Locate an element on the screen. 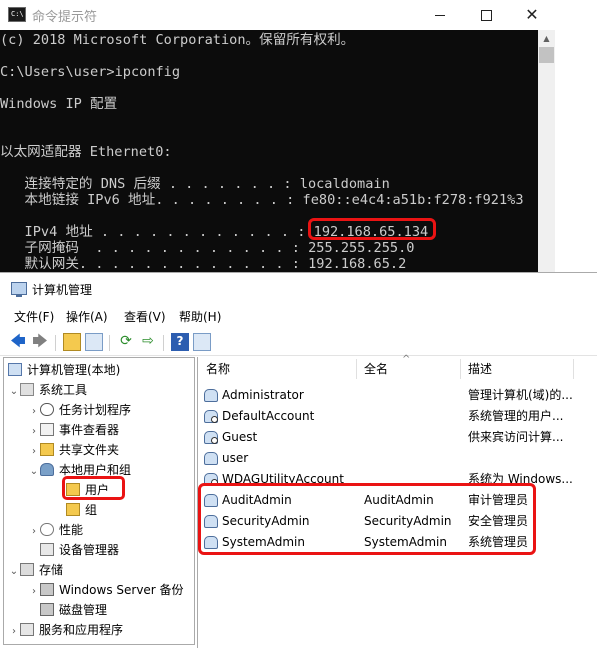 Image resolution: width=597 pixels, height=648 pixels. menu-bar: 文件(F) 操作(A) 查看(V) 帮助(H) is located at coordinates (298, 315).